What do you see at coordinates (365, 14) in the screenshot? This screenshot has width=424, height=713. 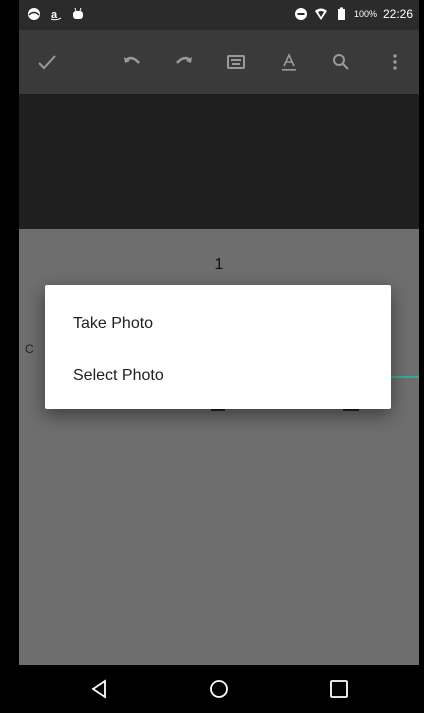 I see `battery-percent: 100%` at bounding box center [365, 14].